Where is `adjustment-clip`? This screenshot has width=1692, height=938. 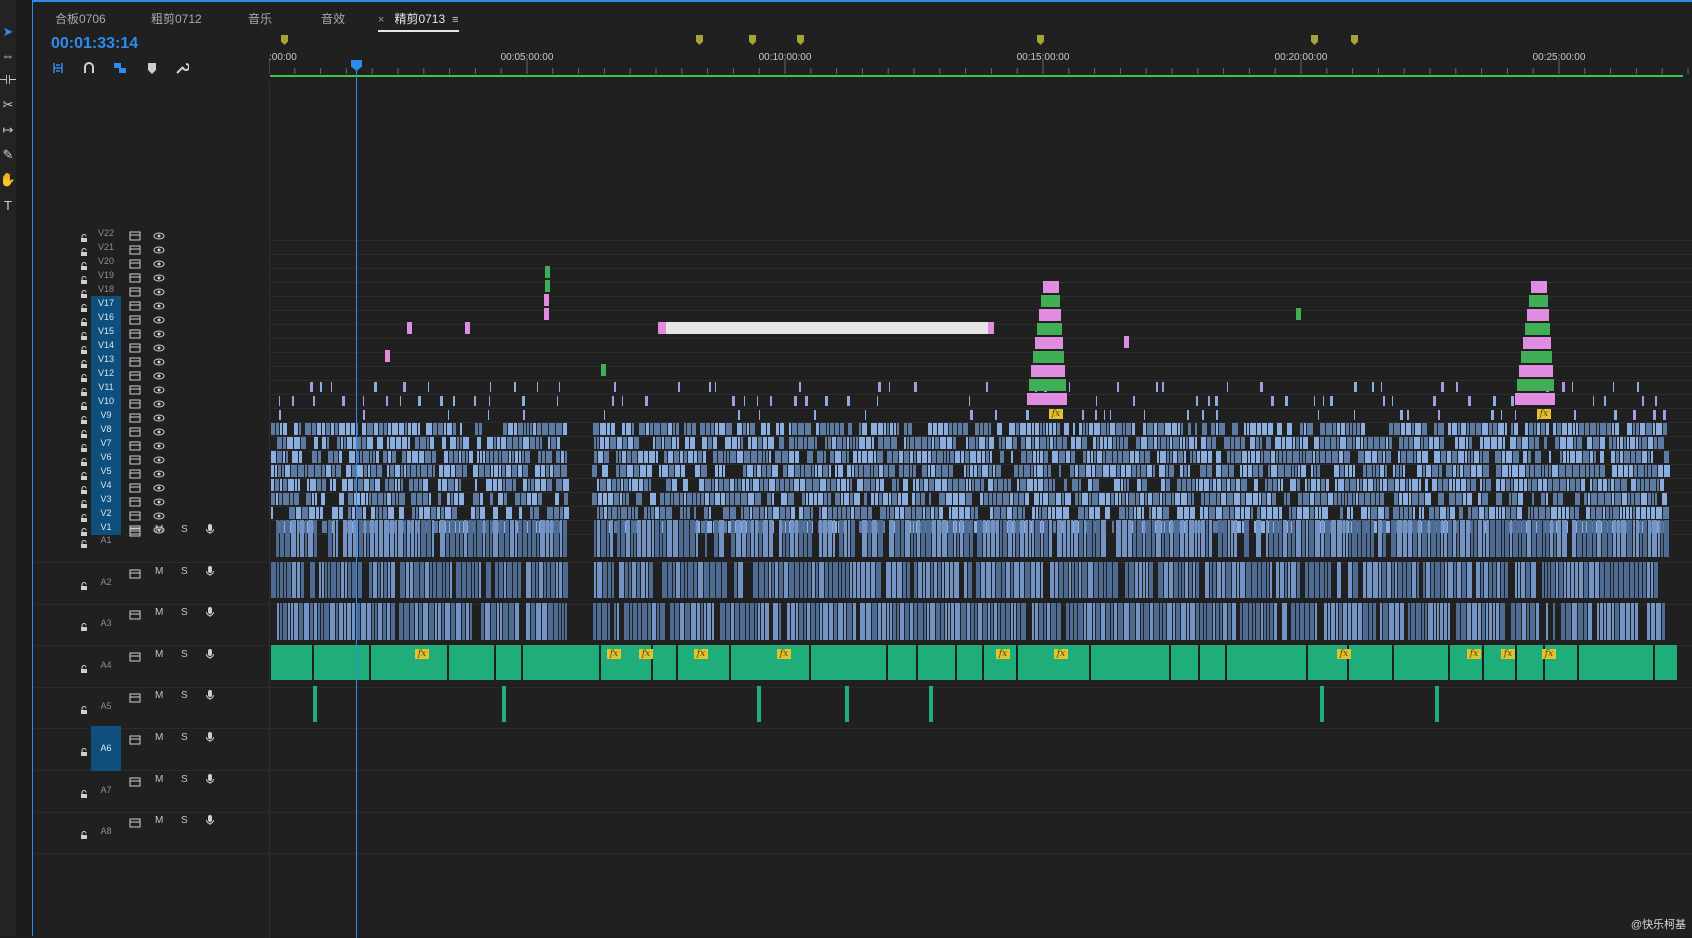
adjustment-clip is located at coordinates (1536, 371).